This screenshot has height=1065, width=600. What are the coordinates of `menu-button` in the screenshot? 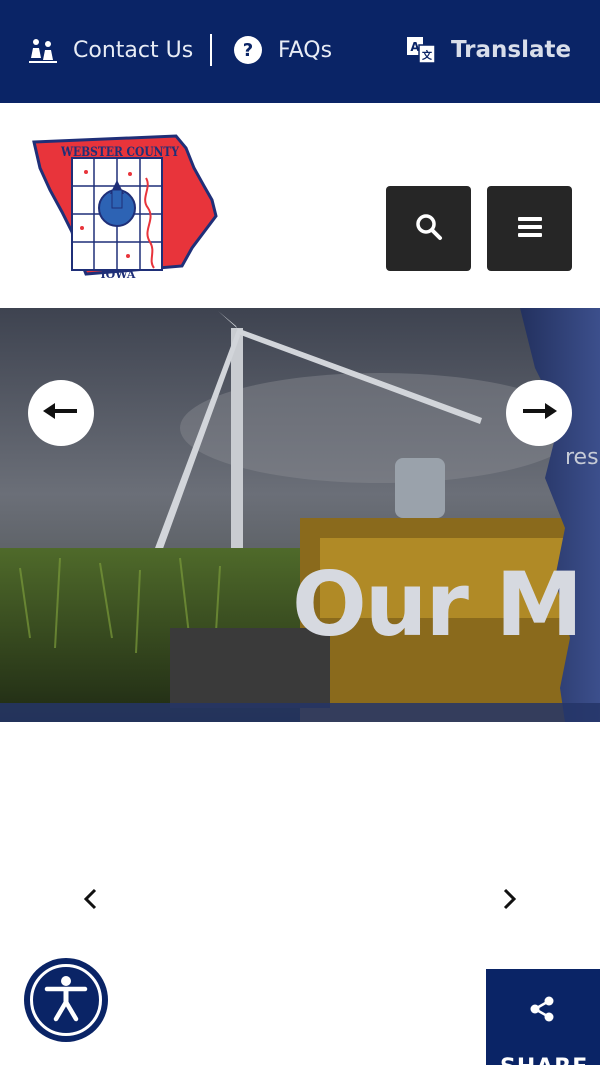 It's located at (529, 228).